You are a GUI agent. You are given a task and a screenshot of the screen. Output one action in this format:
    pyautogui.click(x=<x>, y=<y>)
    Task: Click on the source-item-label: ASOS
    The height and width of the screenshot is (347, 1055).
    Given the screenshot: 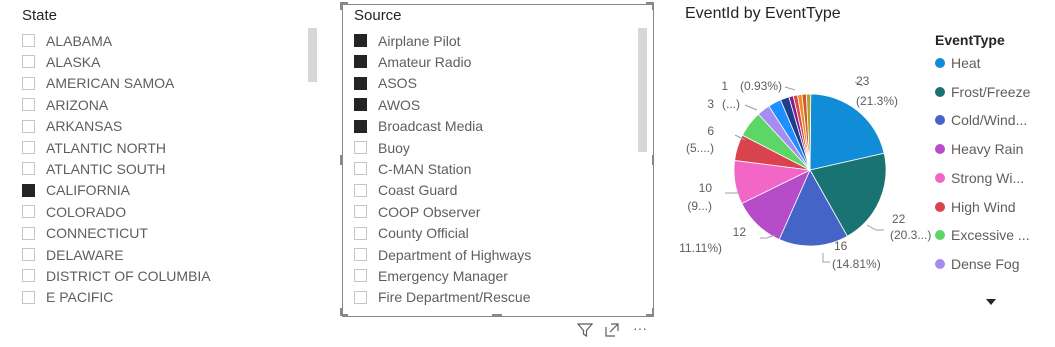 What is the action you would take?
    pyautogui.click(x=397, y=83)
    